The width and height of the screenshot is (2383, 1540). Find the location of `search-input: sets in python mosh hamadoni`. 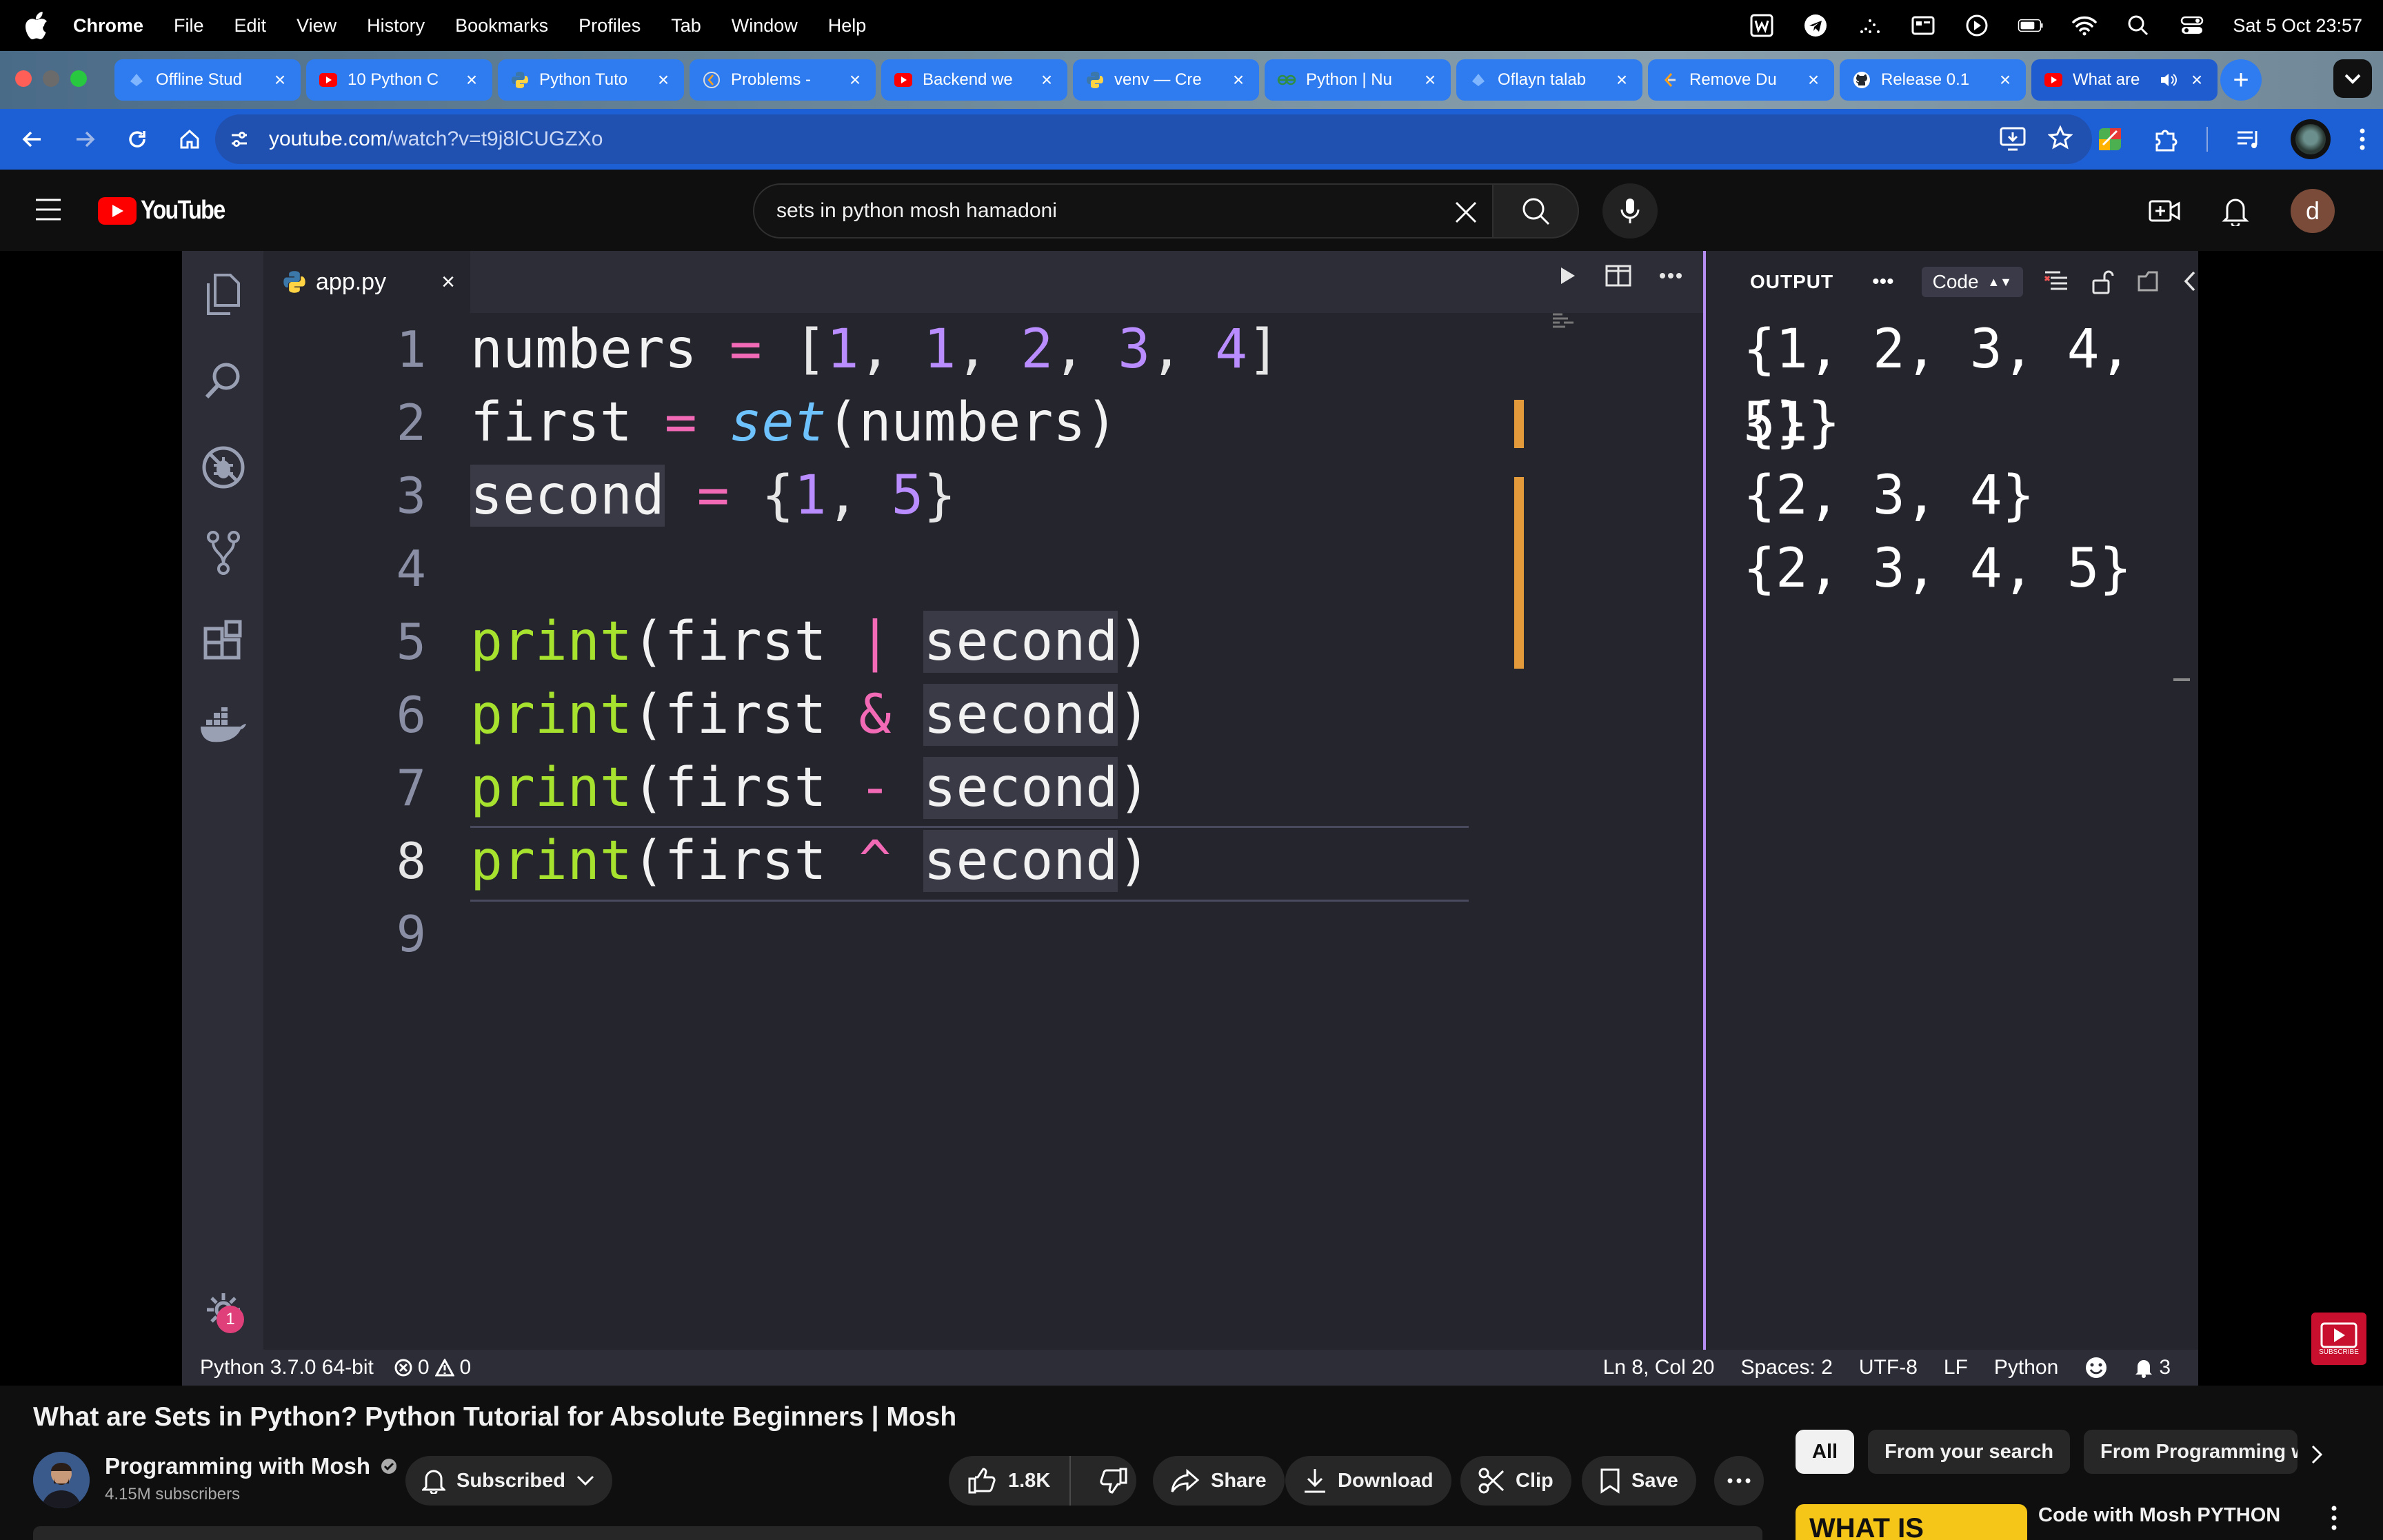

search-input: sets in python mosh hamadoni is located at coordinates (1123, 211).